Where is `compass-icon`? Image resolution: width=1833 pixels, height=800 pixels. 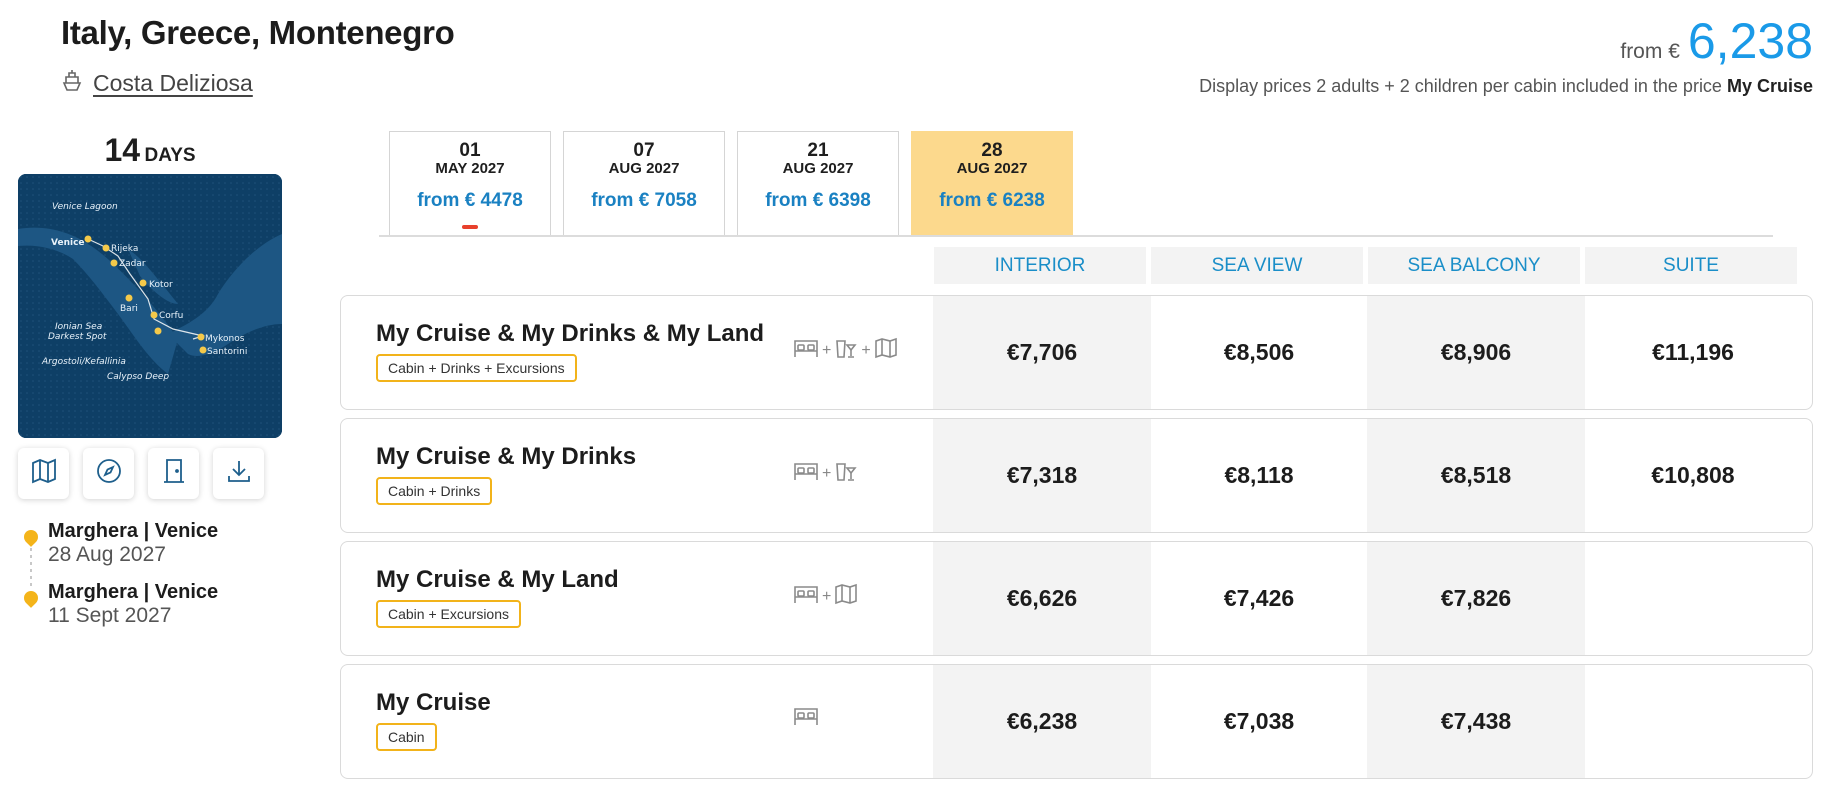
compass-icon is located at coordinates (109, 473).